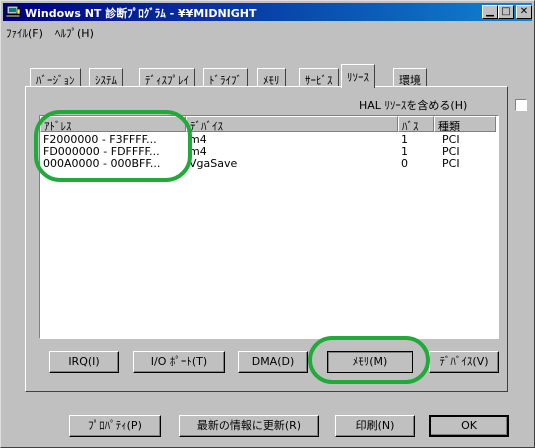 This screenshot has width=535, height=448. What do you see at coordinates (358, 76) in the screenshot?
I see `tab-resources: ﾘｿｰｽ` at bounding box center [358, 76].